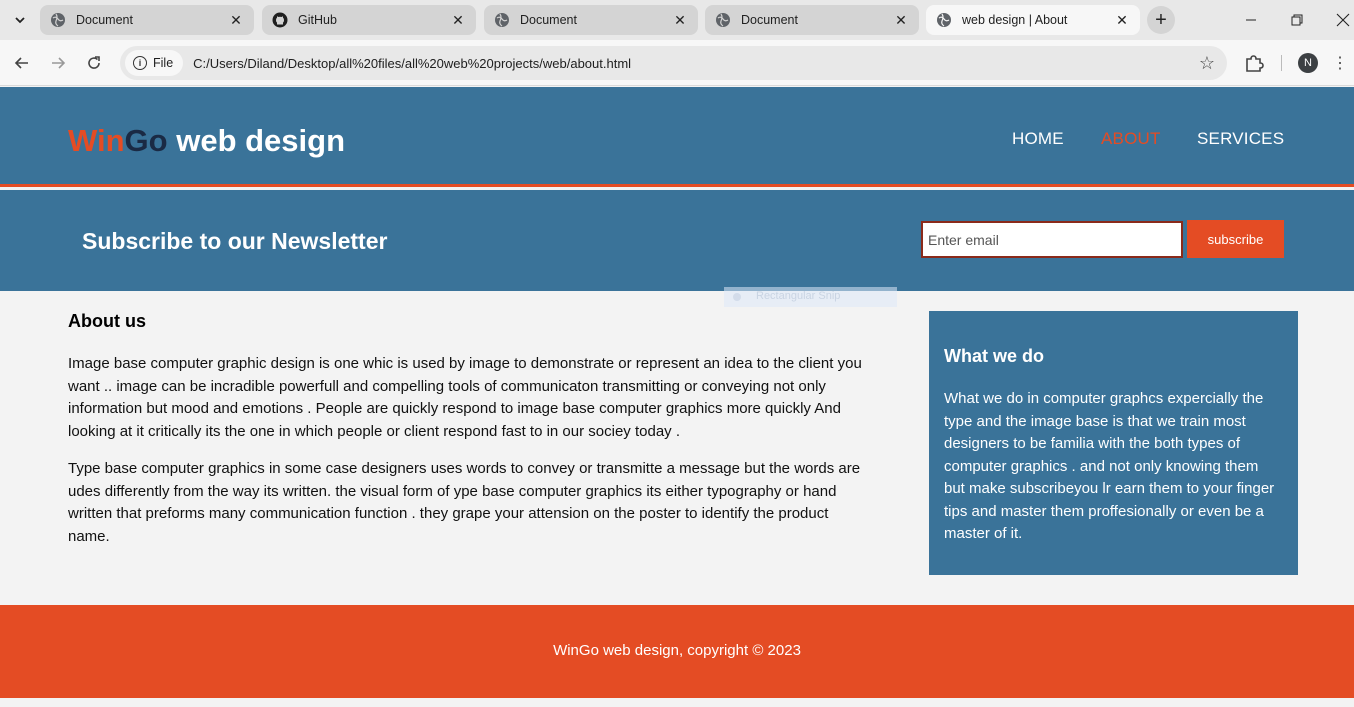 The width and height of the screenshot is (1354, 707). I want to click on nav-link-about: ABOUT, so click(1131, 139).